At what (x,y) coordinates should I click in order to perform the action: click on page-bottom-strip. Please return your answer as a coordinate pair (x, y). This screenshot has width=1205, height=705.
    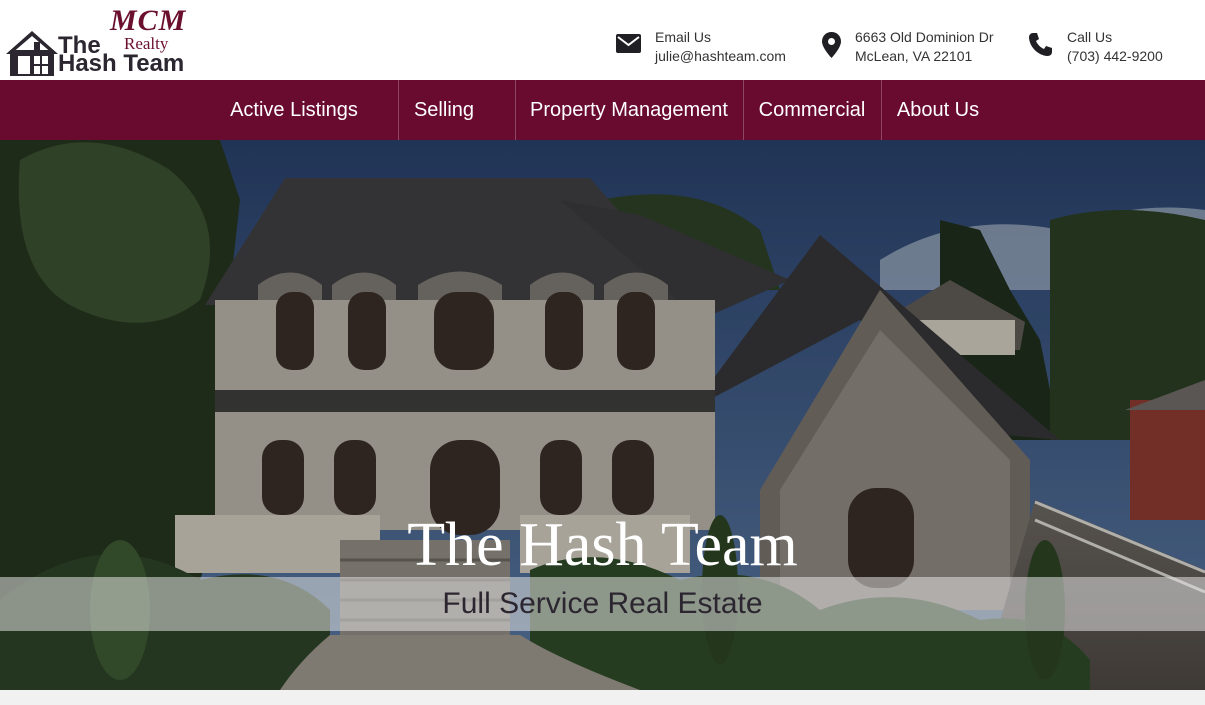
    Looking at the image, I should click on (602, 697).